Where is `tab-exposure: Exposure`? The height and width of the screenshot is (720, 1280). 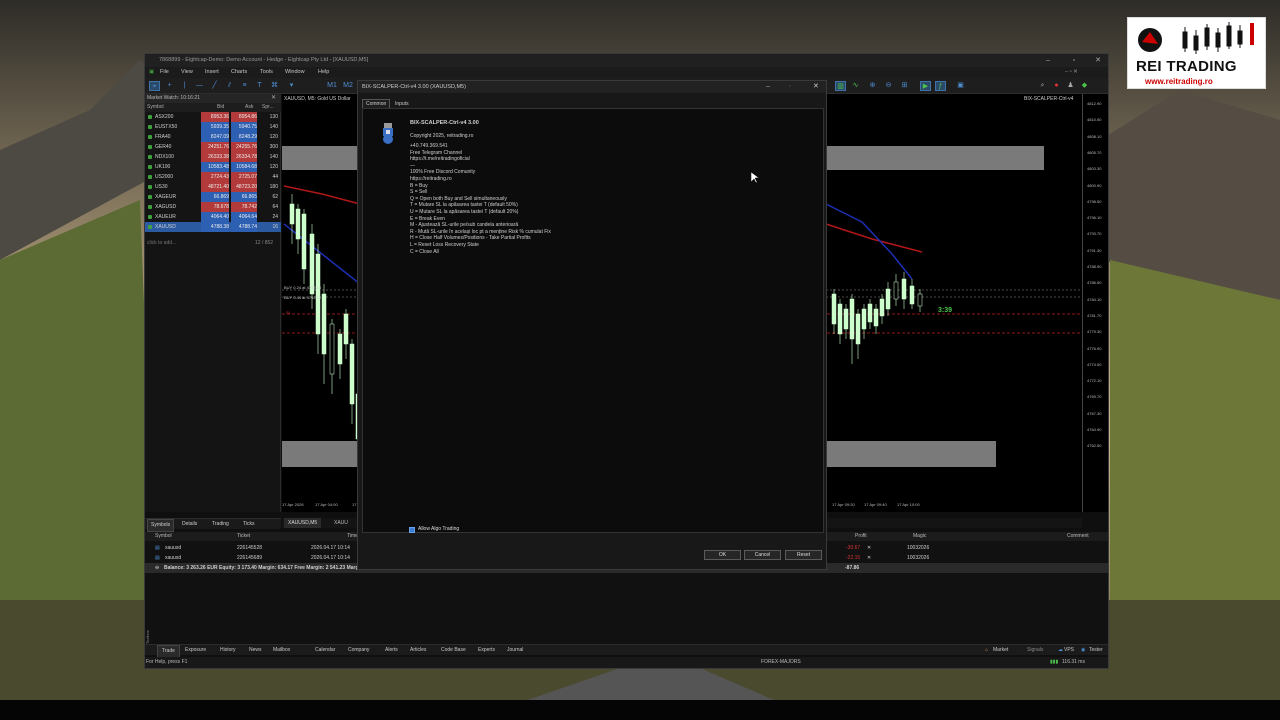 tab-exposure: Exposure is located at coordinates (195, 650).